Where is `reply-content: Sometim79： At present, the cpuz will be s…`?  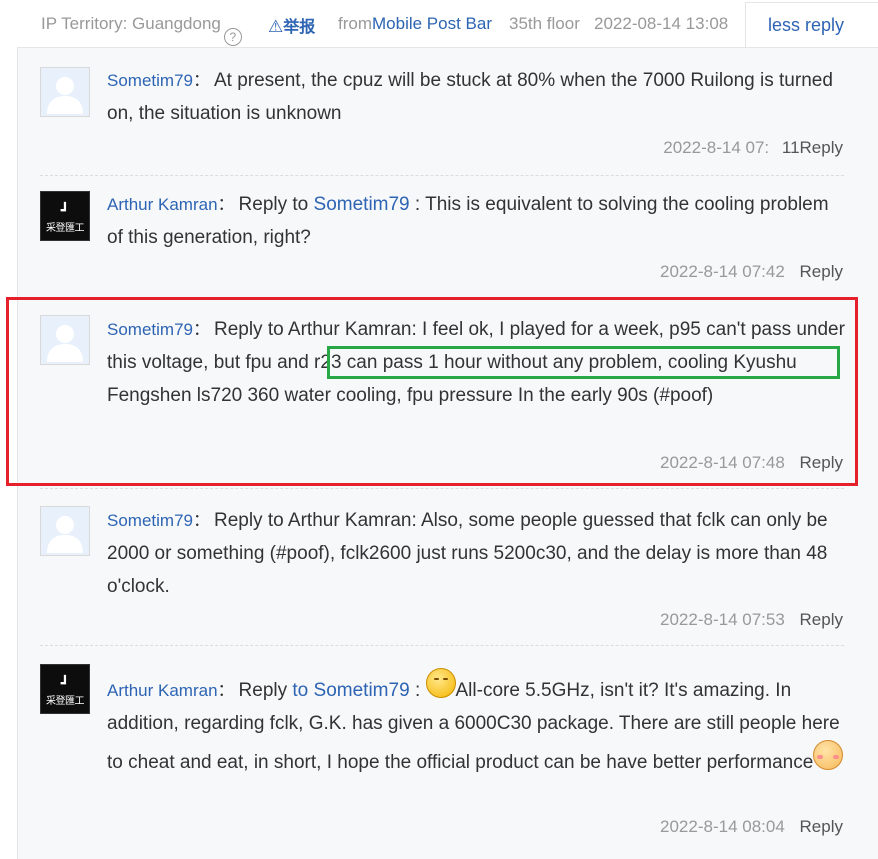 reply-content: Sometim79： At present, the cpuz will be s… is located at coordinates (470, 97).